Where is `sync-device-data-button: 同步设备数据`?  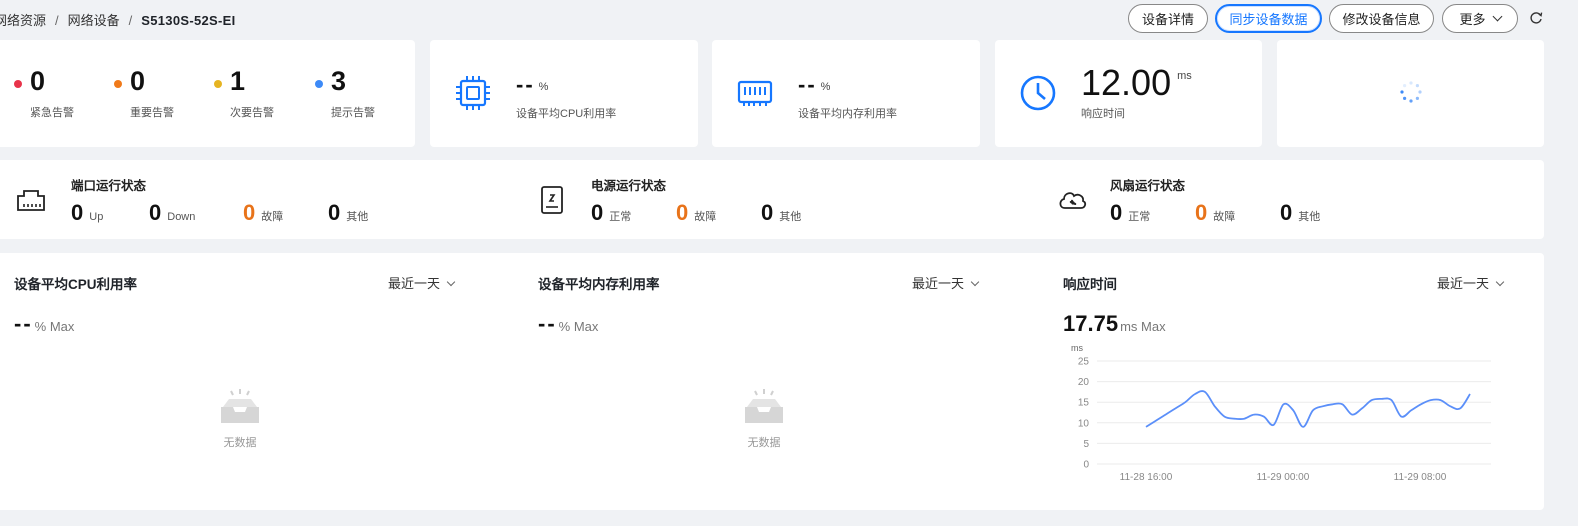 sync-device-data-button: 同步设备数据 is located at coordinates (1268, 18).